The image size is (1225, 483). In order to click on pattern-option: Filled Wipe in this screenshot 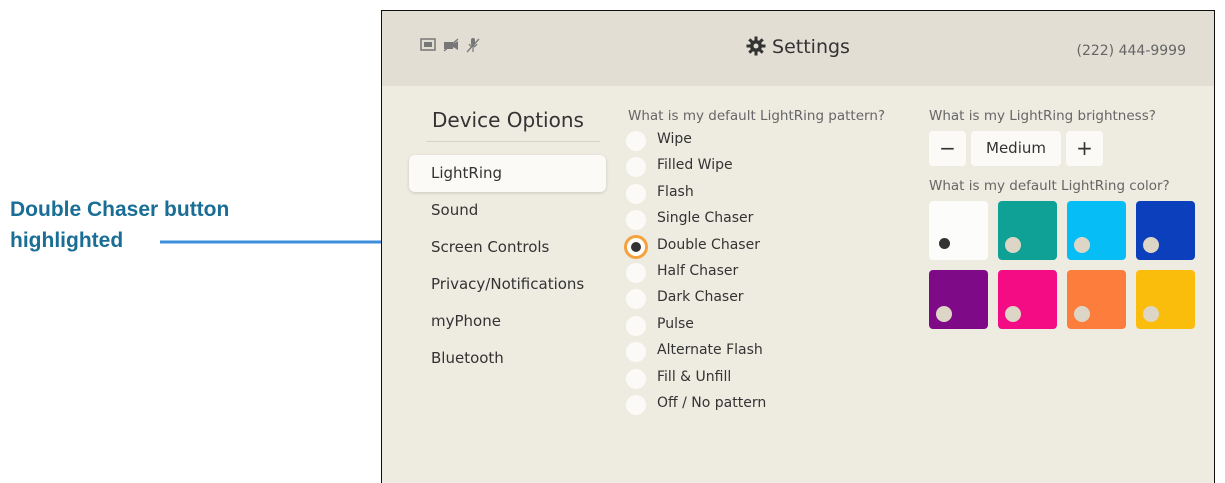, I will do `click(746, 166)`.